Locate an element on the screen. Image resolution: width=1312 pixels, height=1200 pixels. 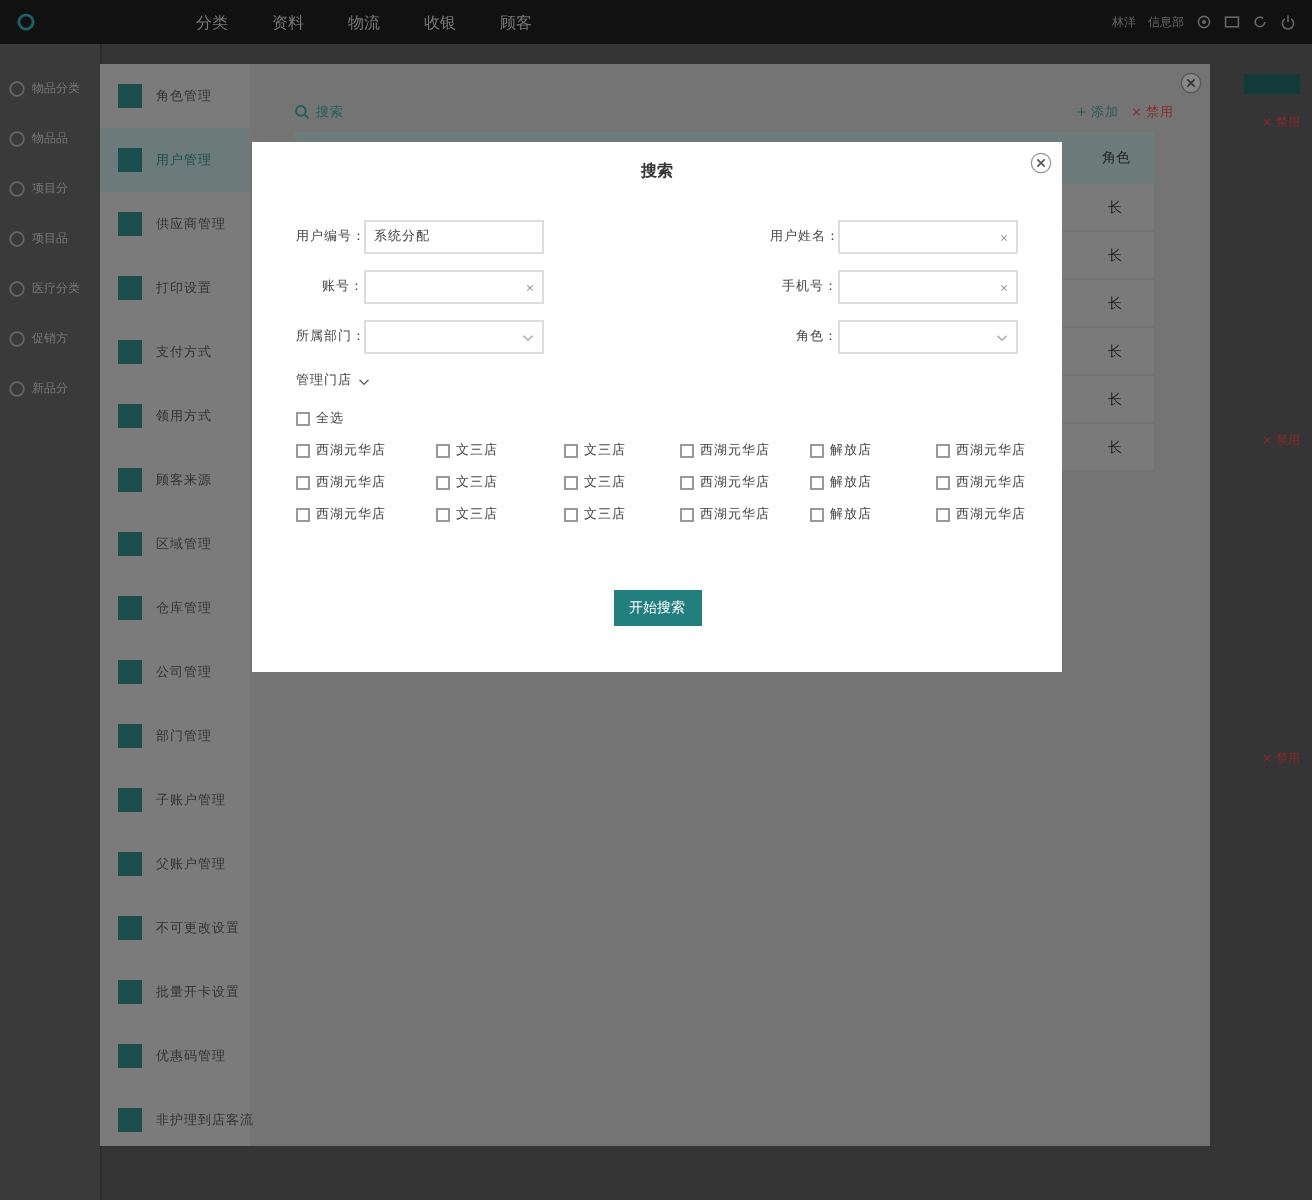
refresh-icon is located at coordinates (1260, 22).